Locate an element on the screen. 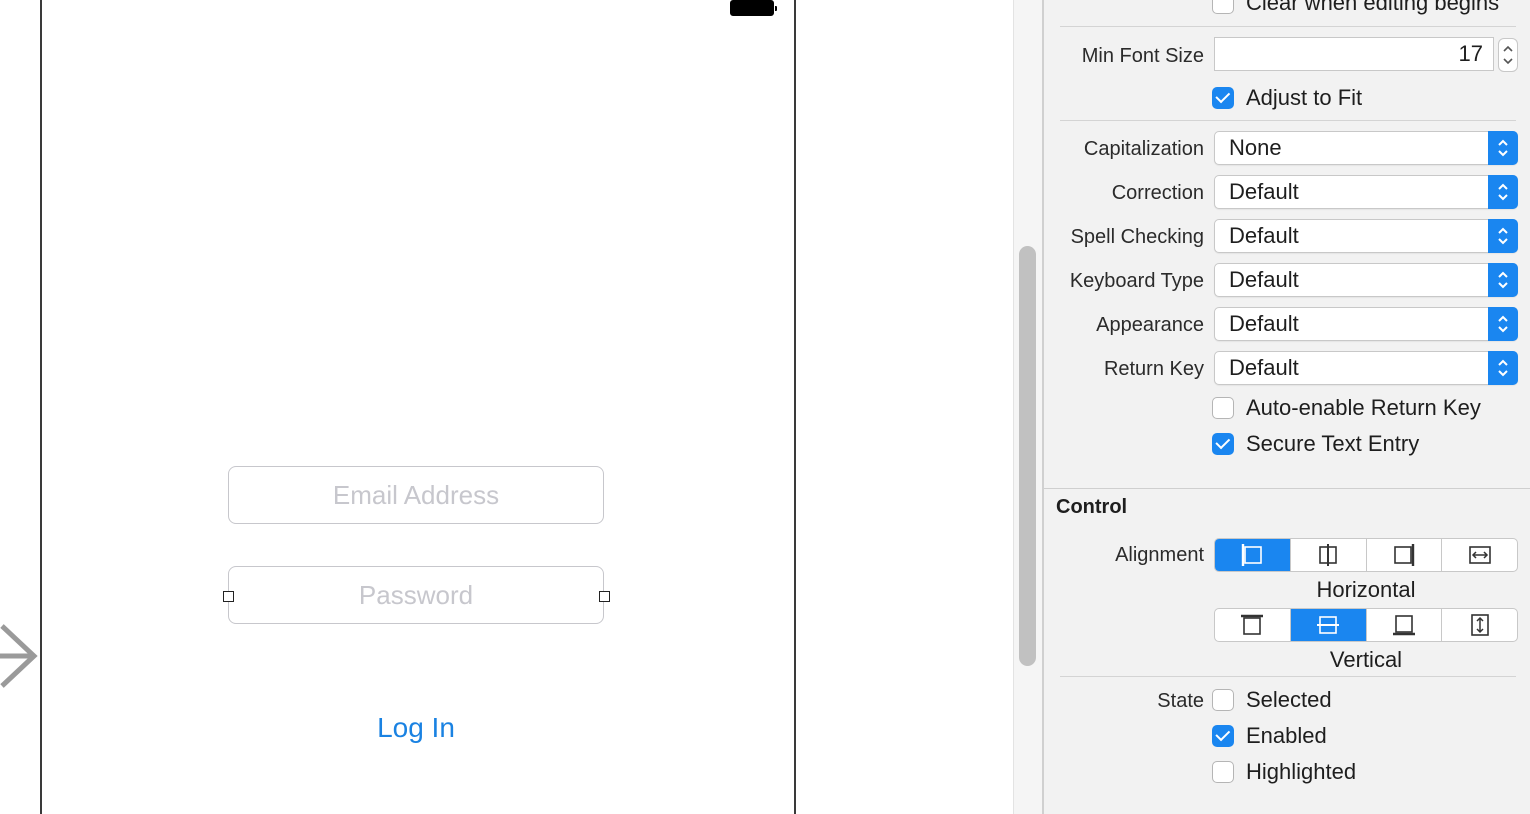  align-center-vertical-icon is located at coordinates (1328, 625).